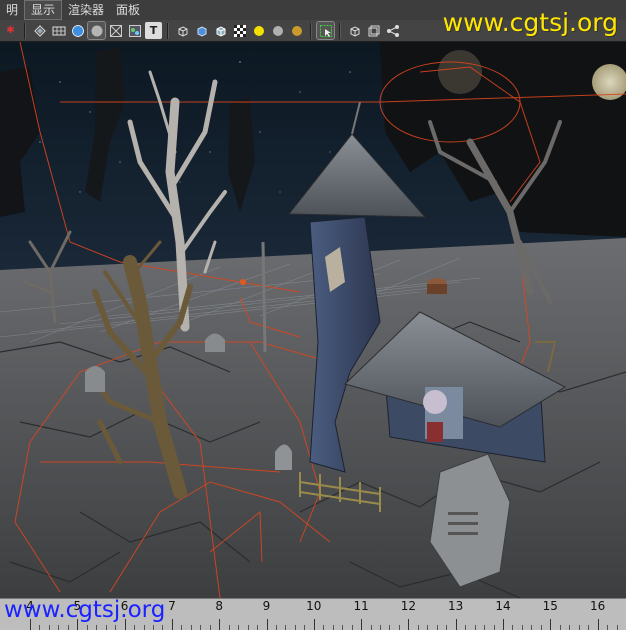 Image resolution: width=626 pixels, height=630 pixels. What do you see at coordinates (267, 606) in the screenshot?
I see `timeline-label: 9` at bounding box center [267, 606].